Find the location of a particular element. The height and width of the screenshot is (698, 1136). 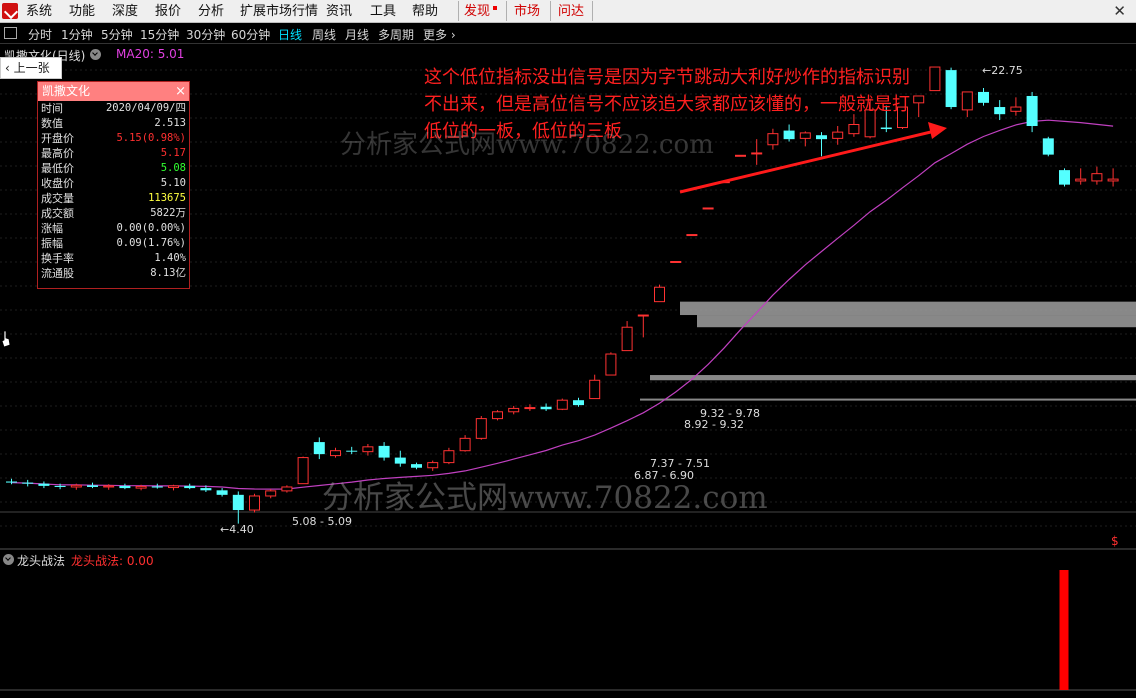

indicator-signal-bar is located at coordinates (1064, 630).